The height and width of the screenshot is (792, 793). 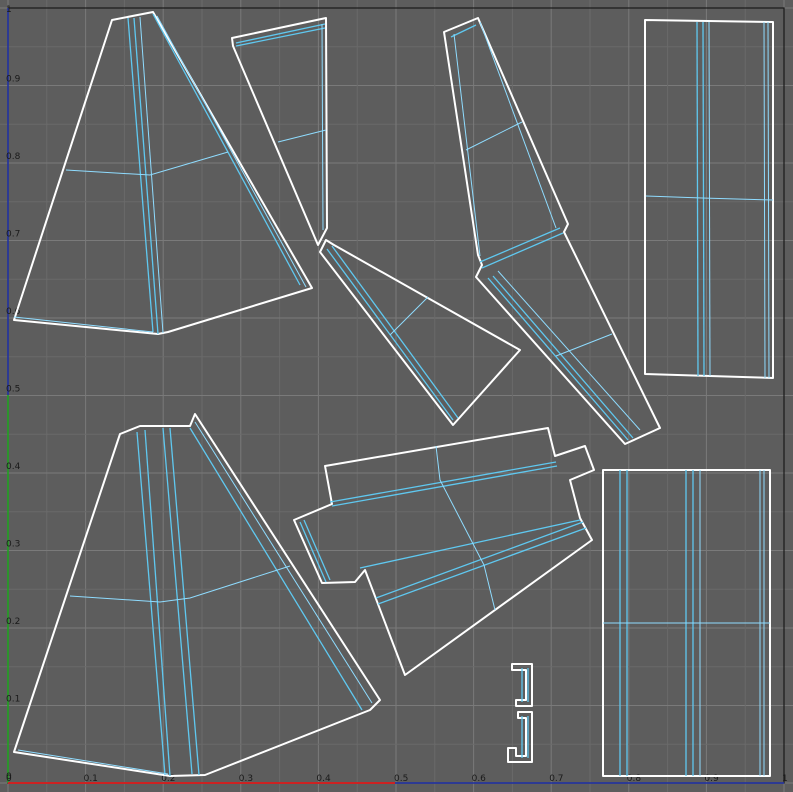 What do you see at coordinates (556, 779) in the screenshot?
I see `u-tick-label: 0.7` at bounding box center [556, 779].